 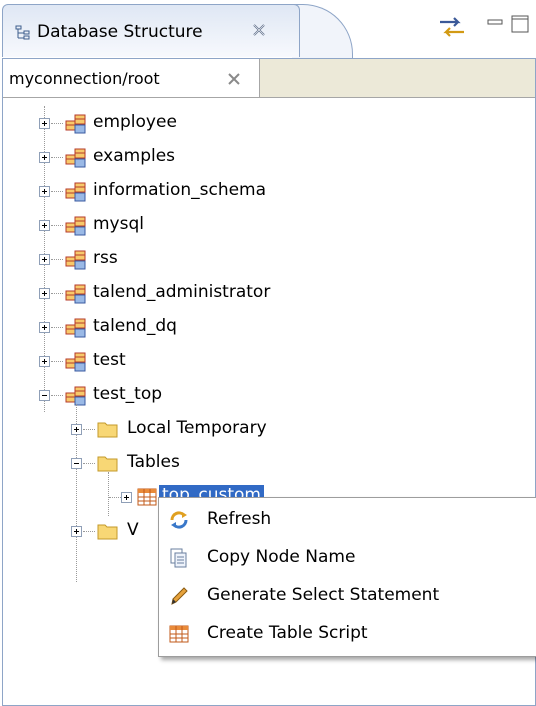 I want to click on tree-item-label: Local Temporary, so click(x=197, y=428).